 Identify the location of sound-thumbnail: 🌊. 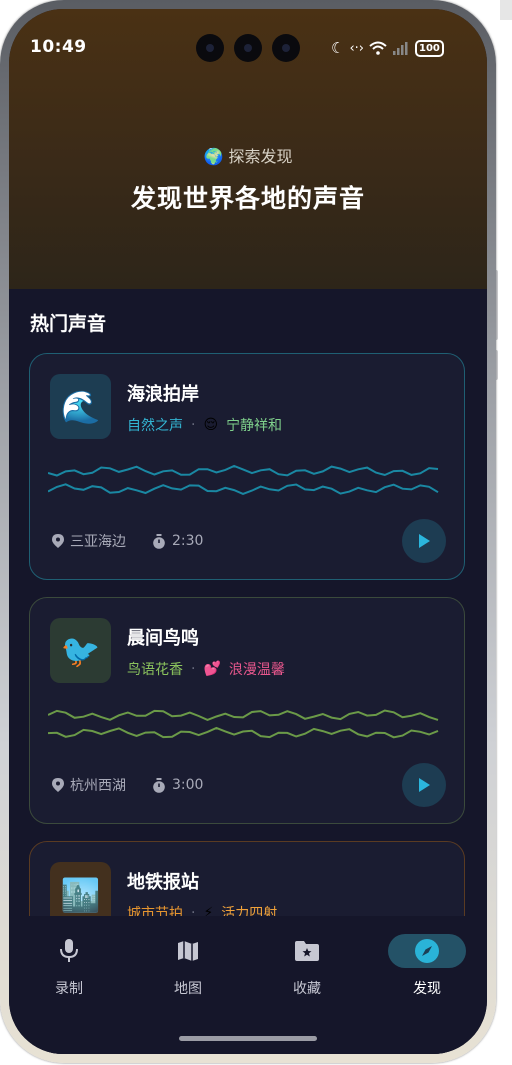
(80, 406).